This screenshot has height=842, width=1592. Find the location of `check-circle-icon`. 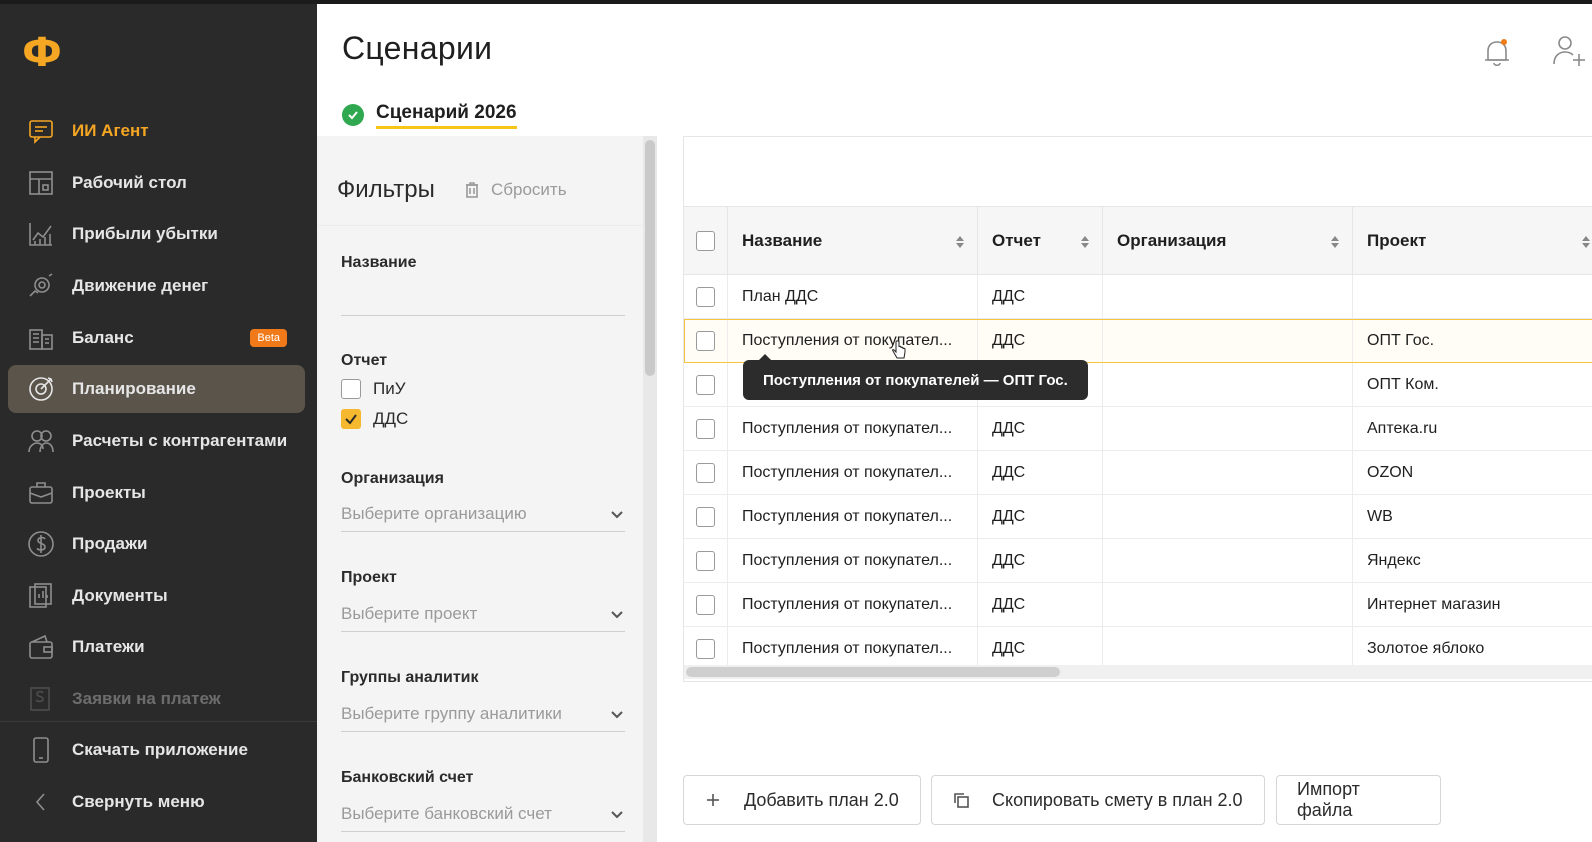

check-circle-icon is located at coordinates (353, 115).